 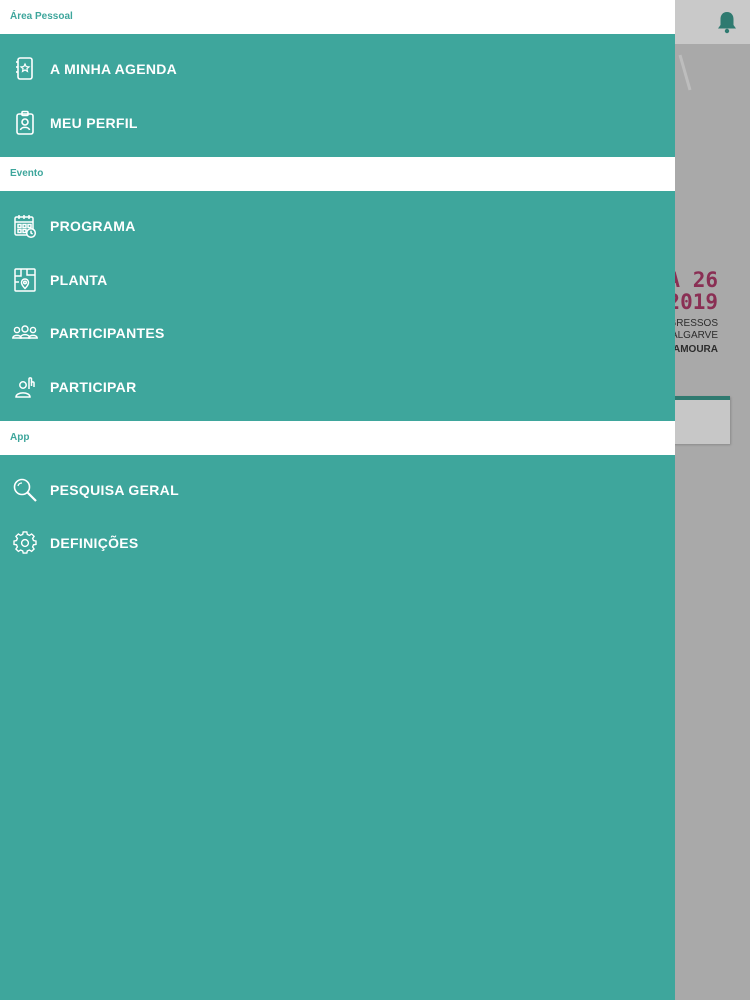 I want to click on menu-item-label: PARTICIPANTES, so click(x=107, y=333).